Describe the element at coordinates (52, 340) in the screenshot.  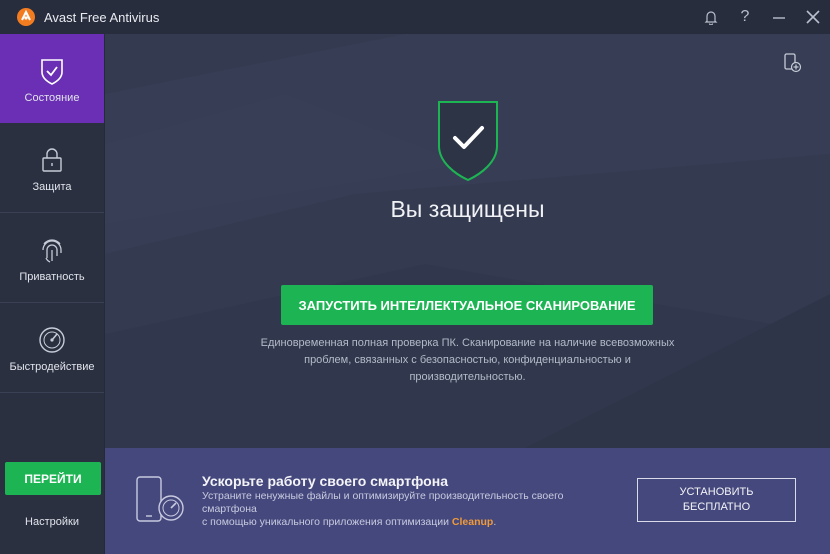
I see `speedometer-icon` at that location.